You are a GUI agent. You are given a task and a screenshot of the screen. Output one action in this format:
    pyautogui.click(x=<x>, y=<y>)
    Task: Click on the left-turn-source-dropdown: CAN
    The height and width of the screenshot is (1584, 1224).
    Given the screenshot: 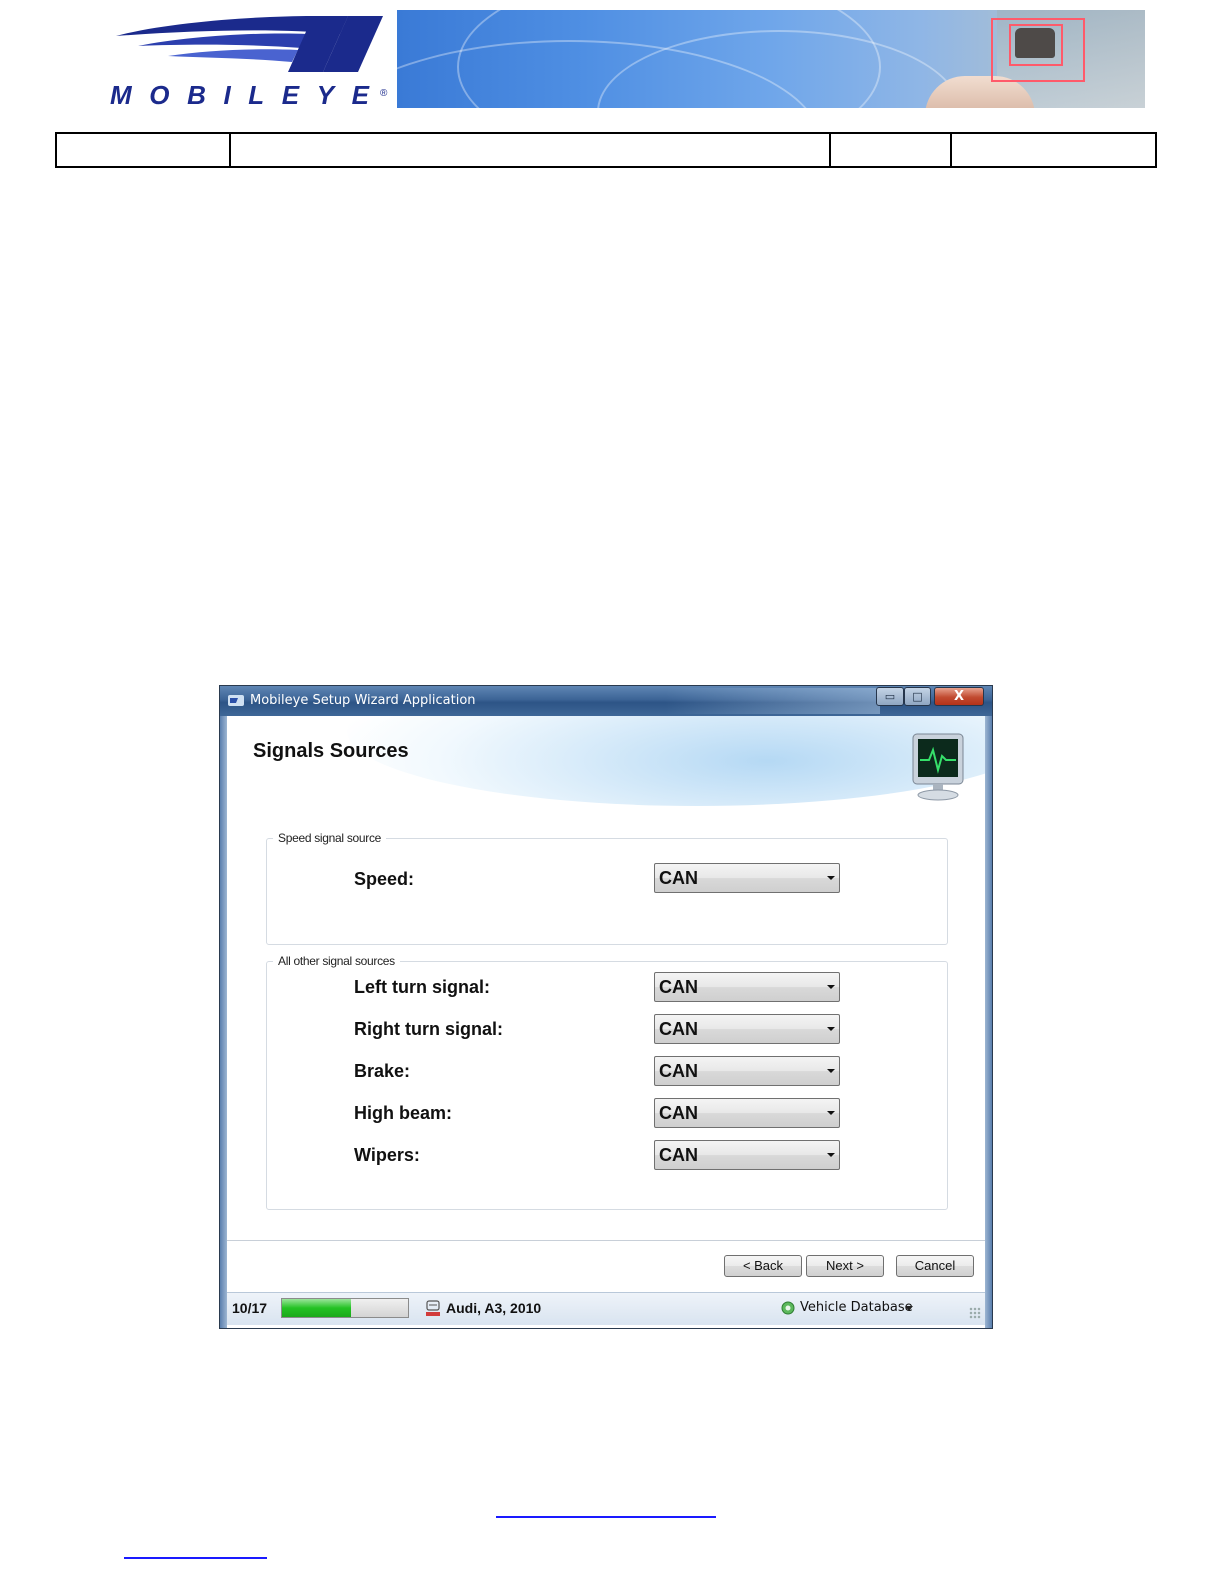 What is the action you would take?
    pyautogui.click(x=747, y=987)
    